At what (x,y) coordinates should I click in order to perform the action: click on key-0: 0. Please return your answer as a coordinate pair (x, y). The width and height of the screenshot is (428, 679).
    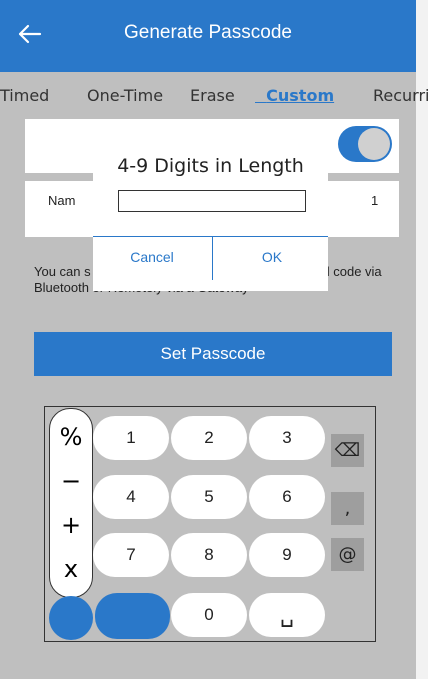
    Looking at the image, I should click on (209, 615).